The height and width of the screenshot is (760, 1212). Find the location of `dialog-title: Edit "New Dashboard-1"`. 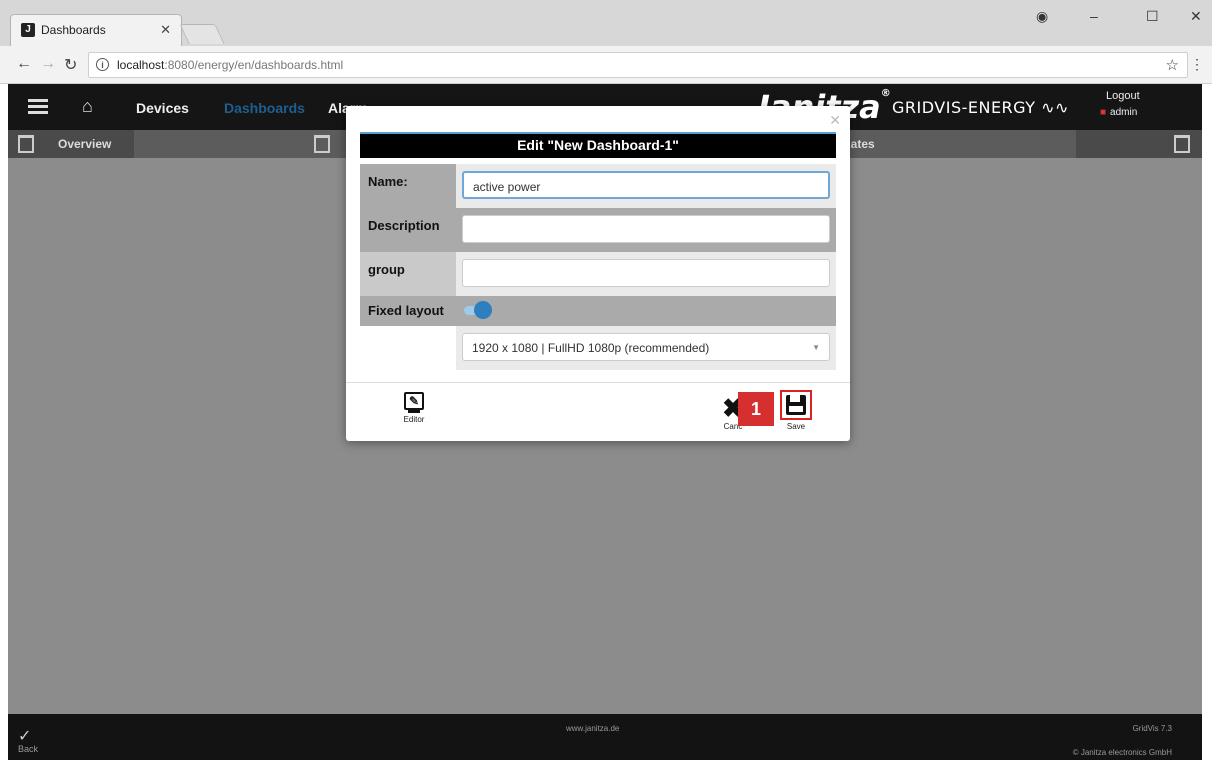

dialog-title: Edit "New Dashboard-1" is located at coordinates (598, 145).